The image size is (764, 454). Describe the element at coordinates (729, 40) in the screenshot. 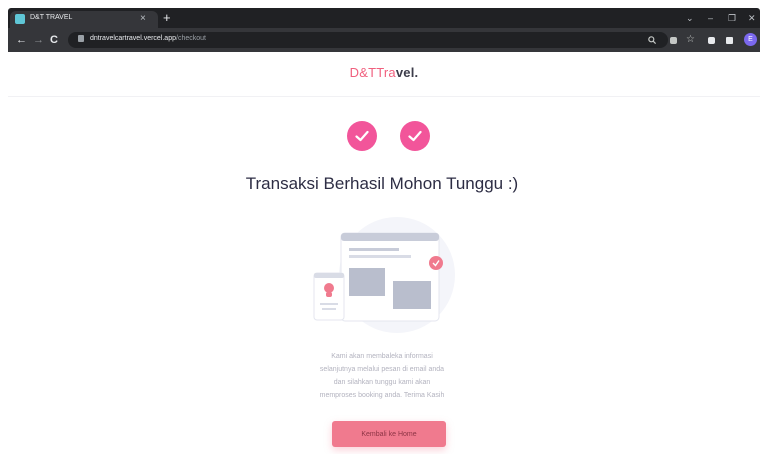

I see `sidepanel-icon` at that location.